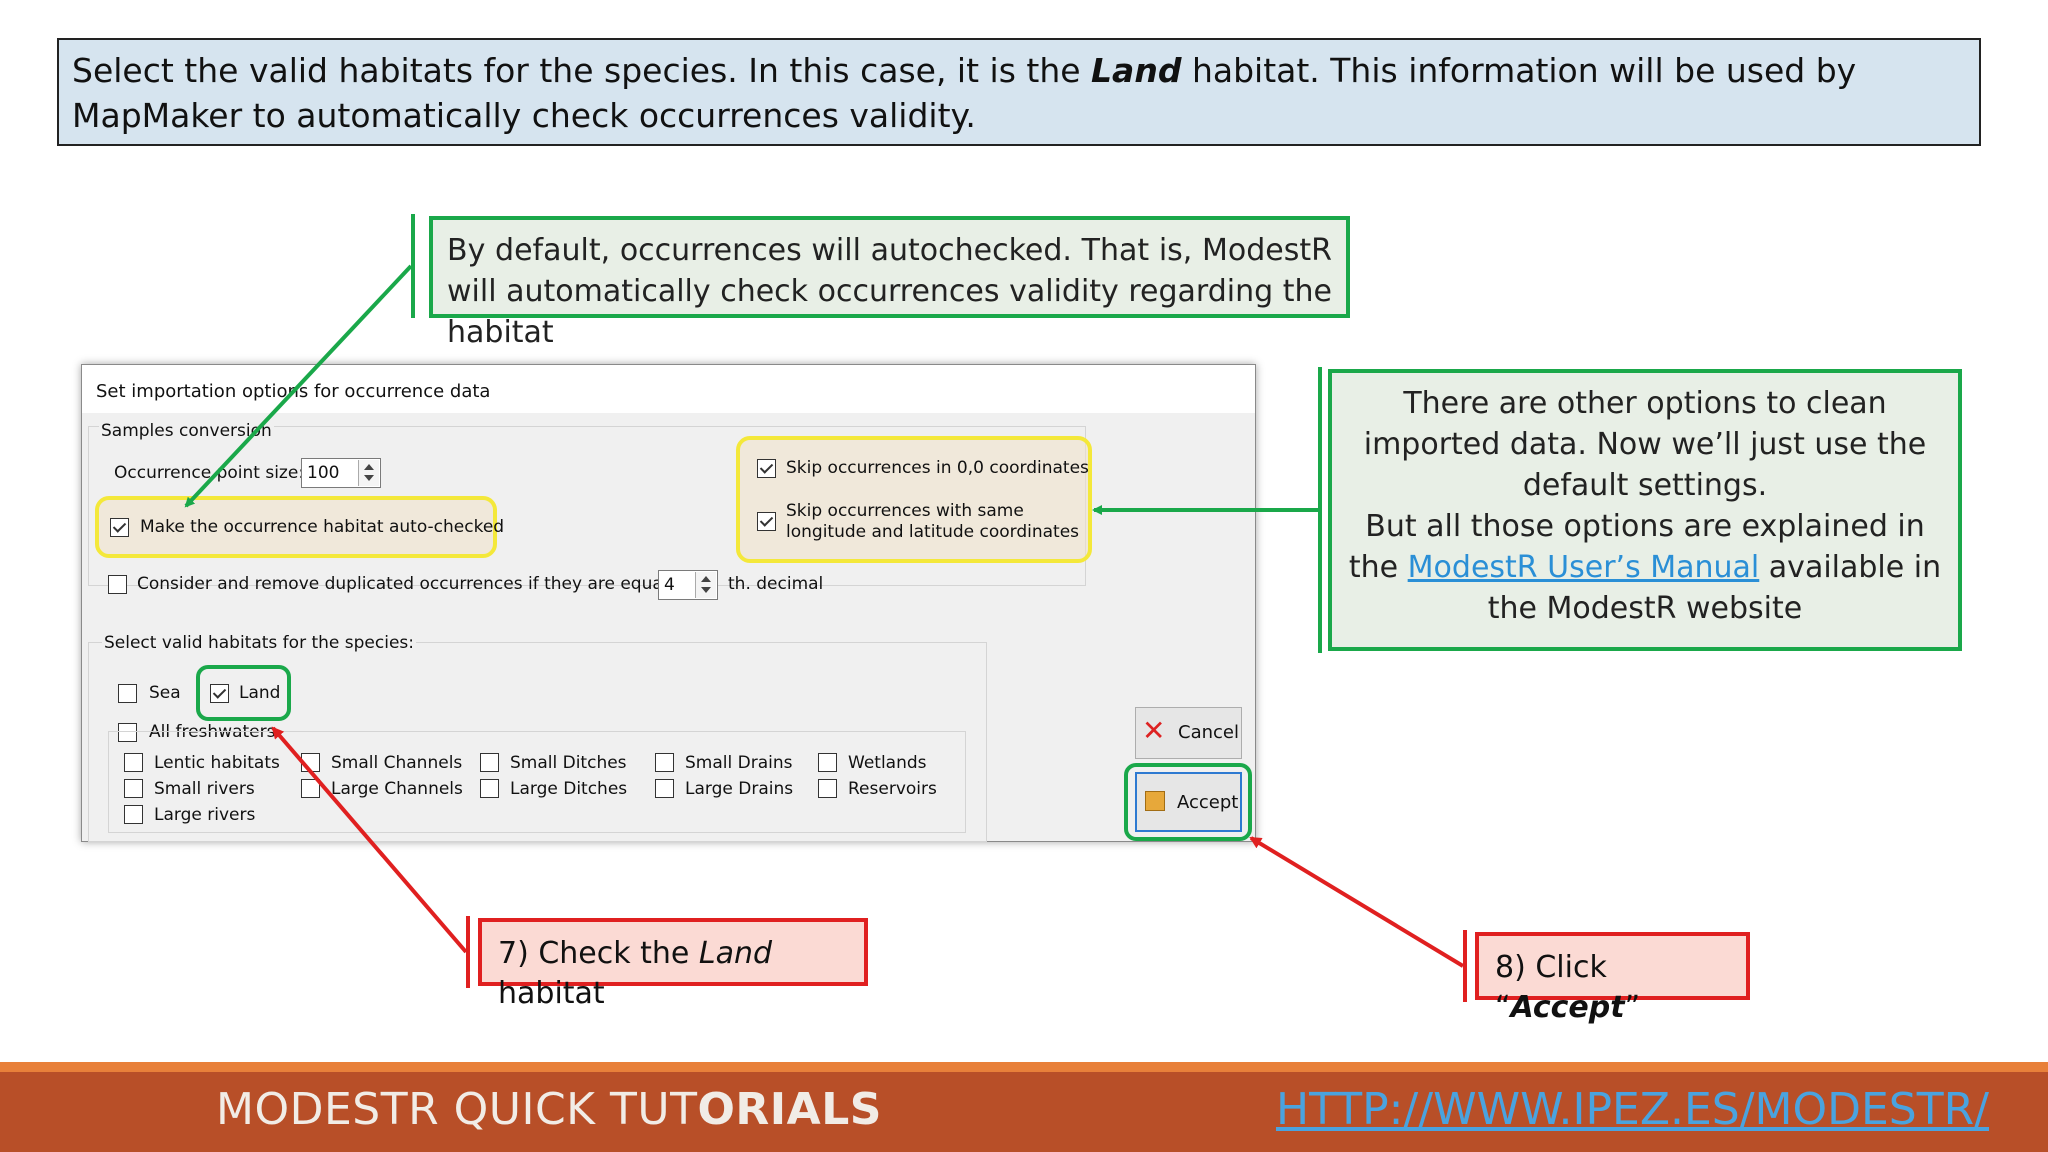 The image size is (2048, 1152). Describe the element at coordinates (1024, 1067) in the screenshot. I see `footer-stripe` at that location.